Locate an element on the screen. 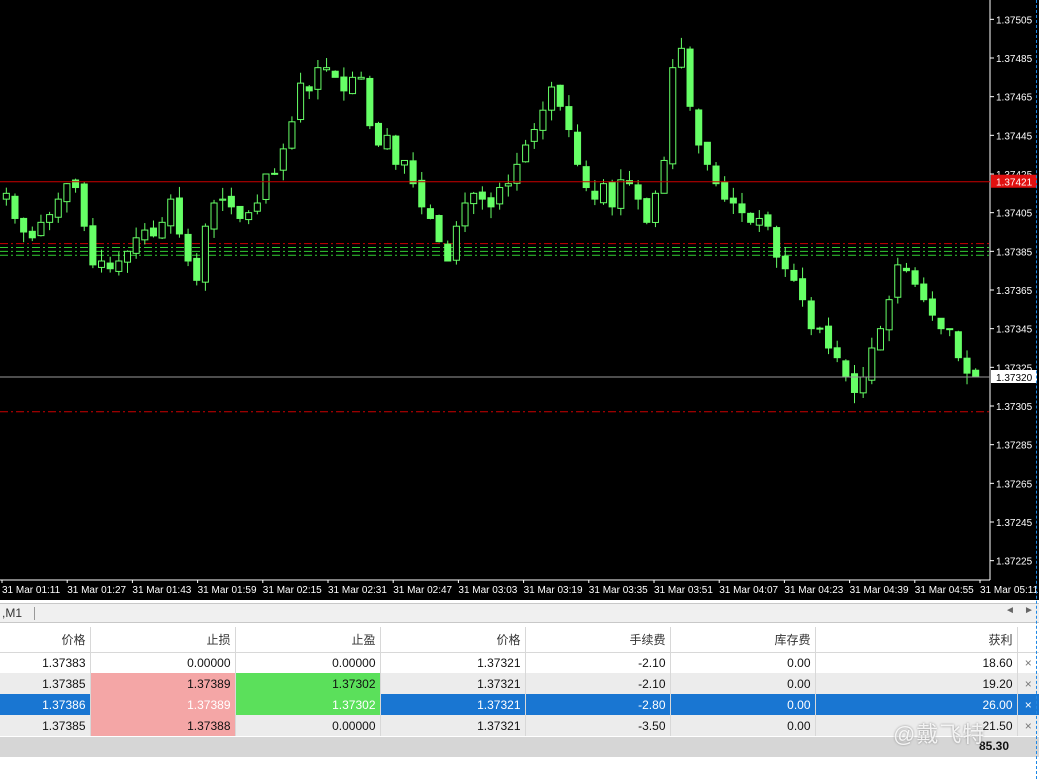  tab-separator is located at coordinates (34, 613).